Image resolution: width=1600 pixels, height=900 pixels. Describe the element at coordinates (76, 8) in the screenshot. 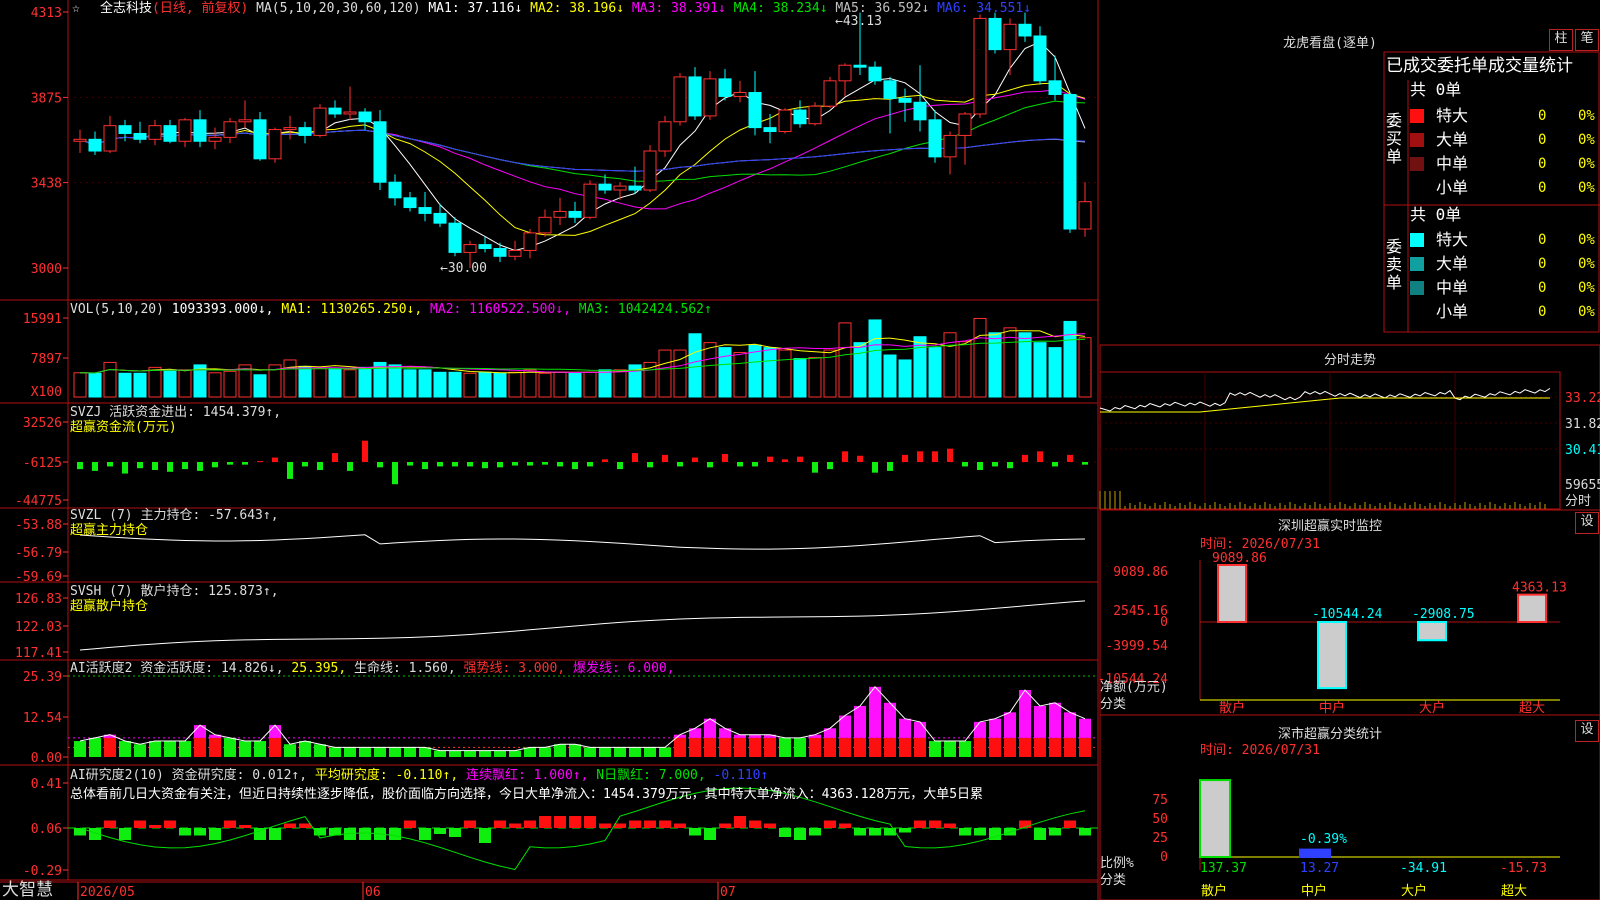

I see `star-icon: ☆` at that location.